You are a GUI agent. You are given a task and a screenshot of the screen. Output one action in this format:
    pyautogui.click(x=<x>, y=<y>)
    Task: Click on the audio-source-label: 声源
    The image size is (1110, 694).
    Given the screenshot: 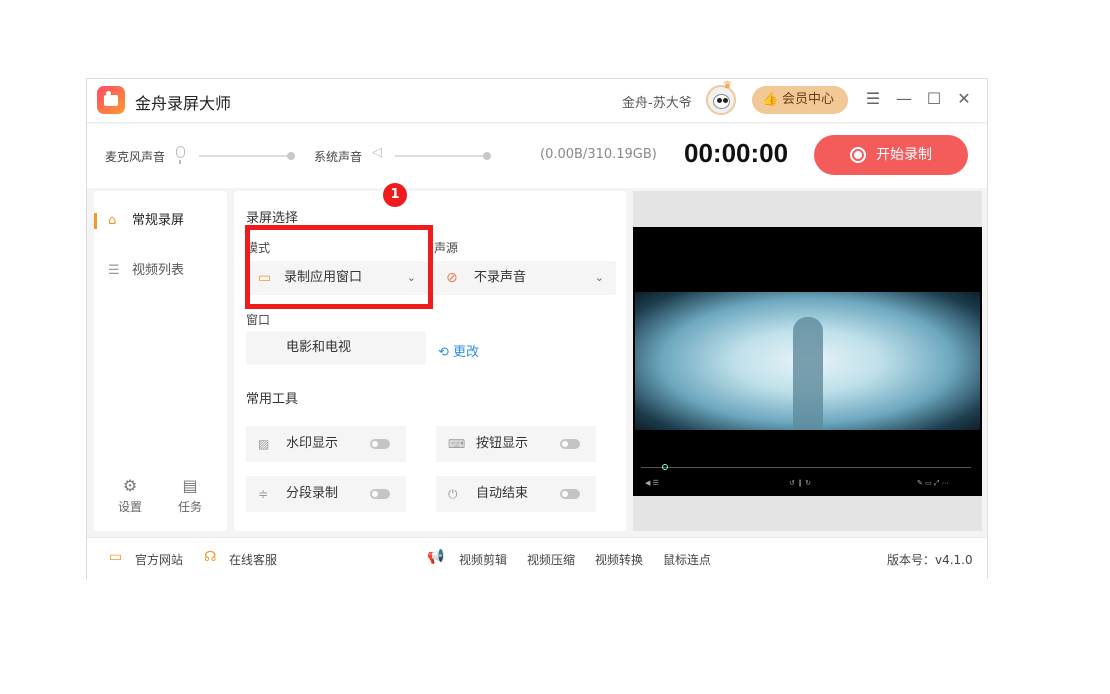 What is the action you would take?
    pyautogui.click(x=446, y=248)
    